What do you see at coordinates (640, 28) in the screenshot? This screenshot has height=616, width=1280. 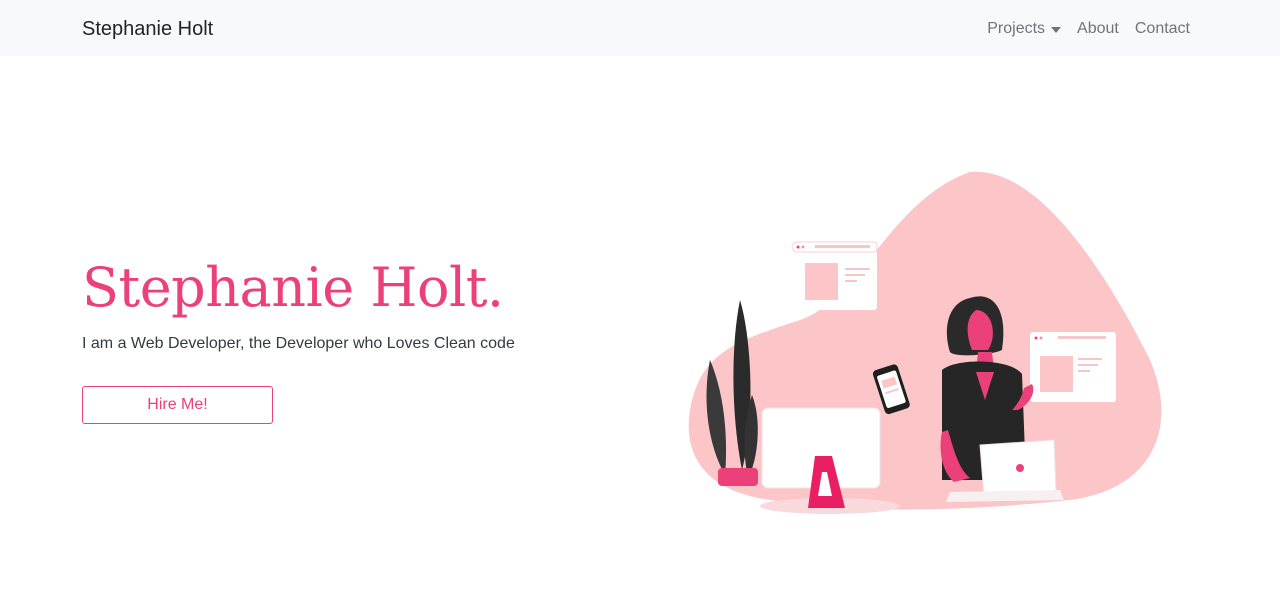 I see `navbar: Stephanie Holt Projects About Contact` at bounding box center [640, 28].